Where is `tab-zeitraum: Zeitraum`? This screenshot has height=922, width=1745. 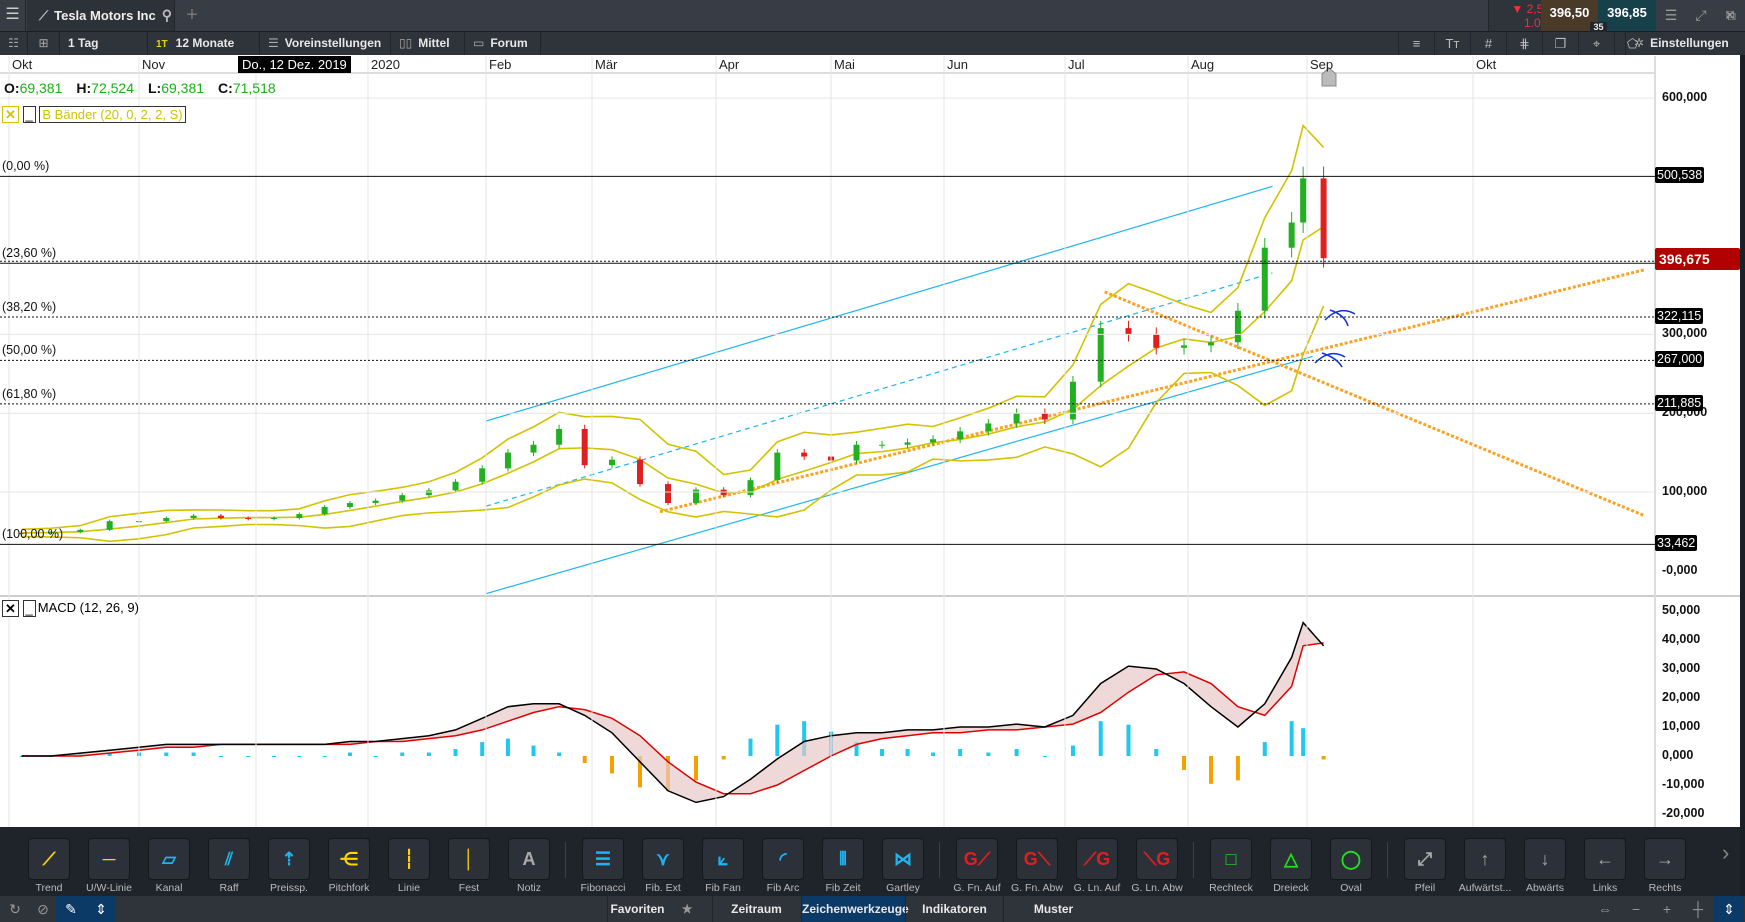 tab-zeitraum: Zeitraum is located at coordinates (756, 909).